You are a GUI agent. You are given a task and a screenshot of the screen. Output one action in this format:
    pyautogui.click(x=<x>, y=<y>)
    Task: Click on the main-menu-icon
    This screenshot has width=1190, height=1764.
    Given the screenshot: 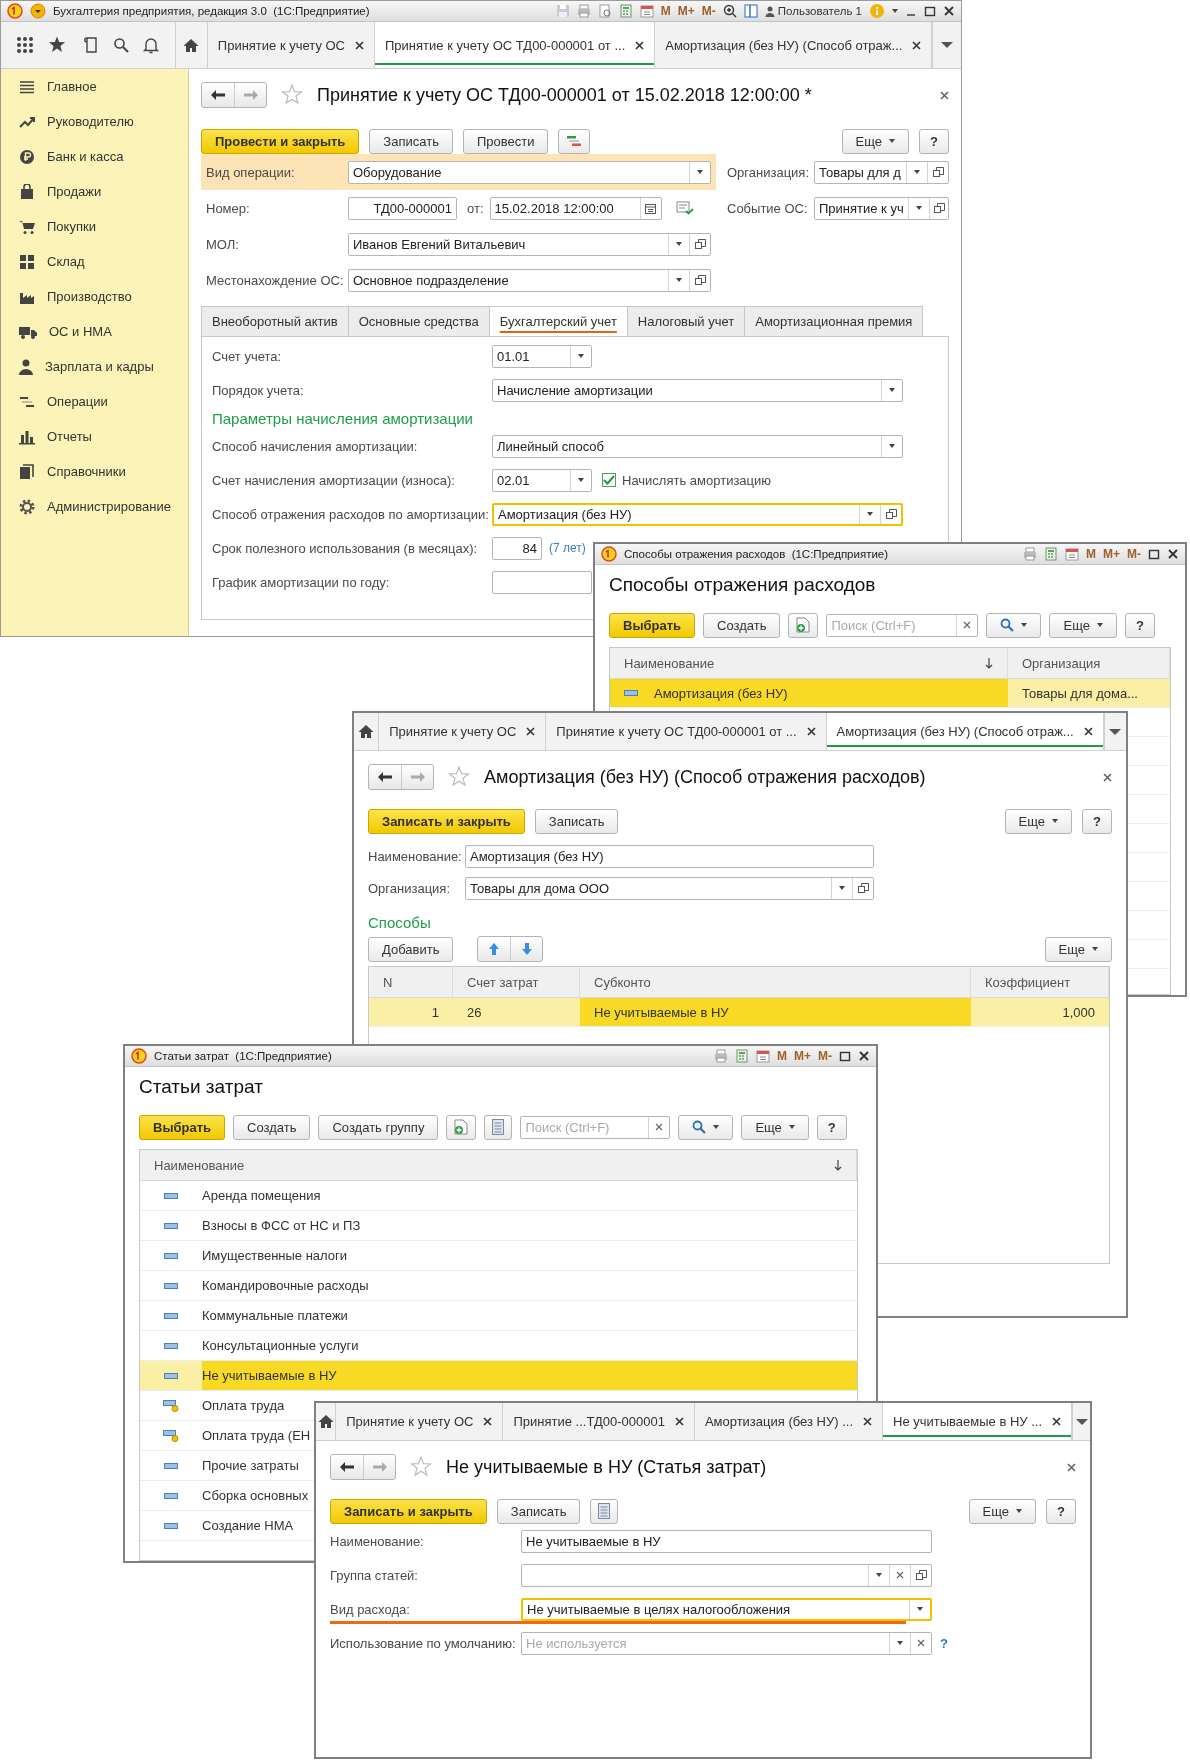 What is the action you would take?
    pyautogui.click(x=38, y=11)
    